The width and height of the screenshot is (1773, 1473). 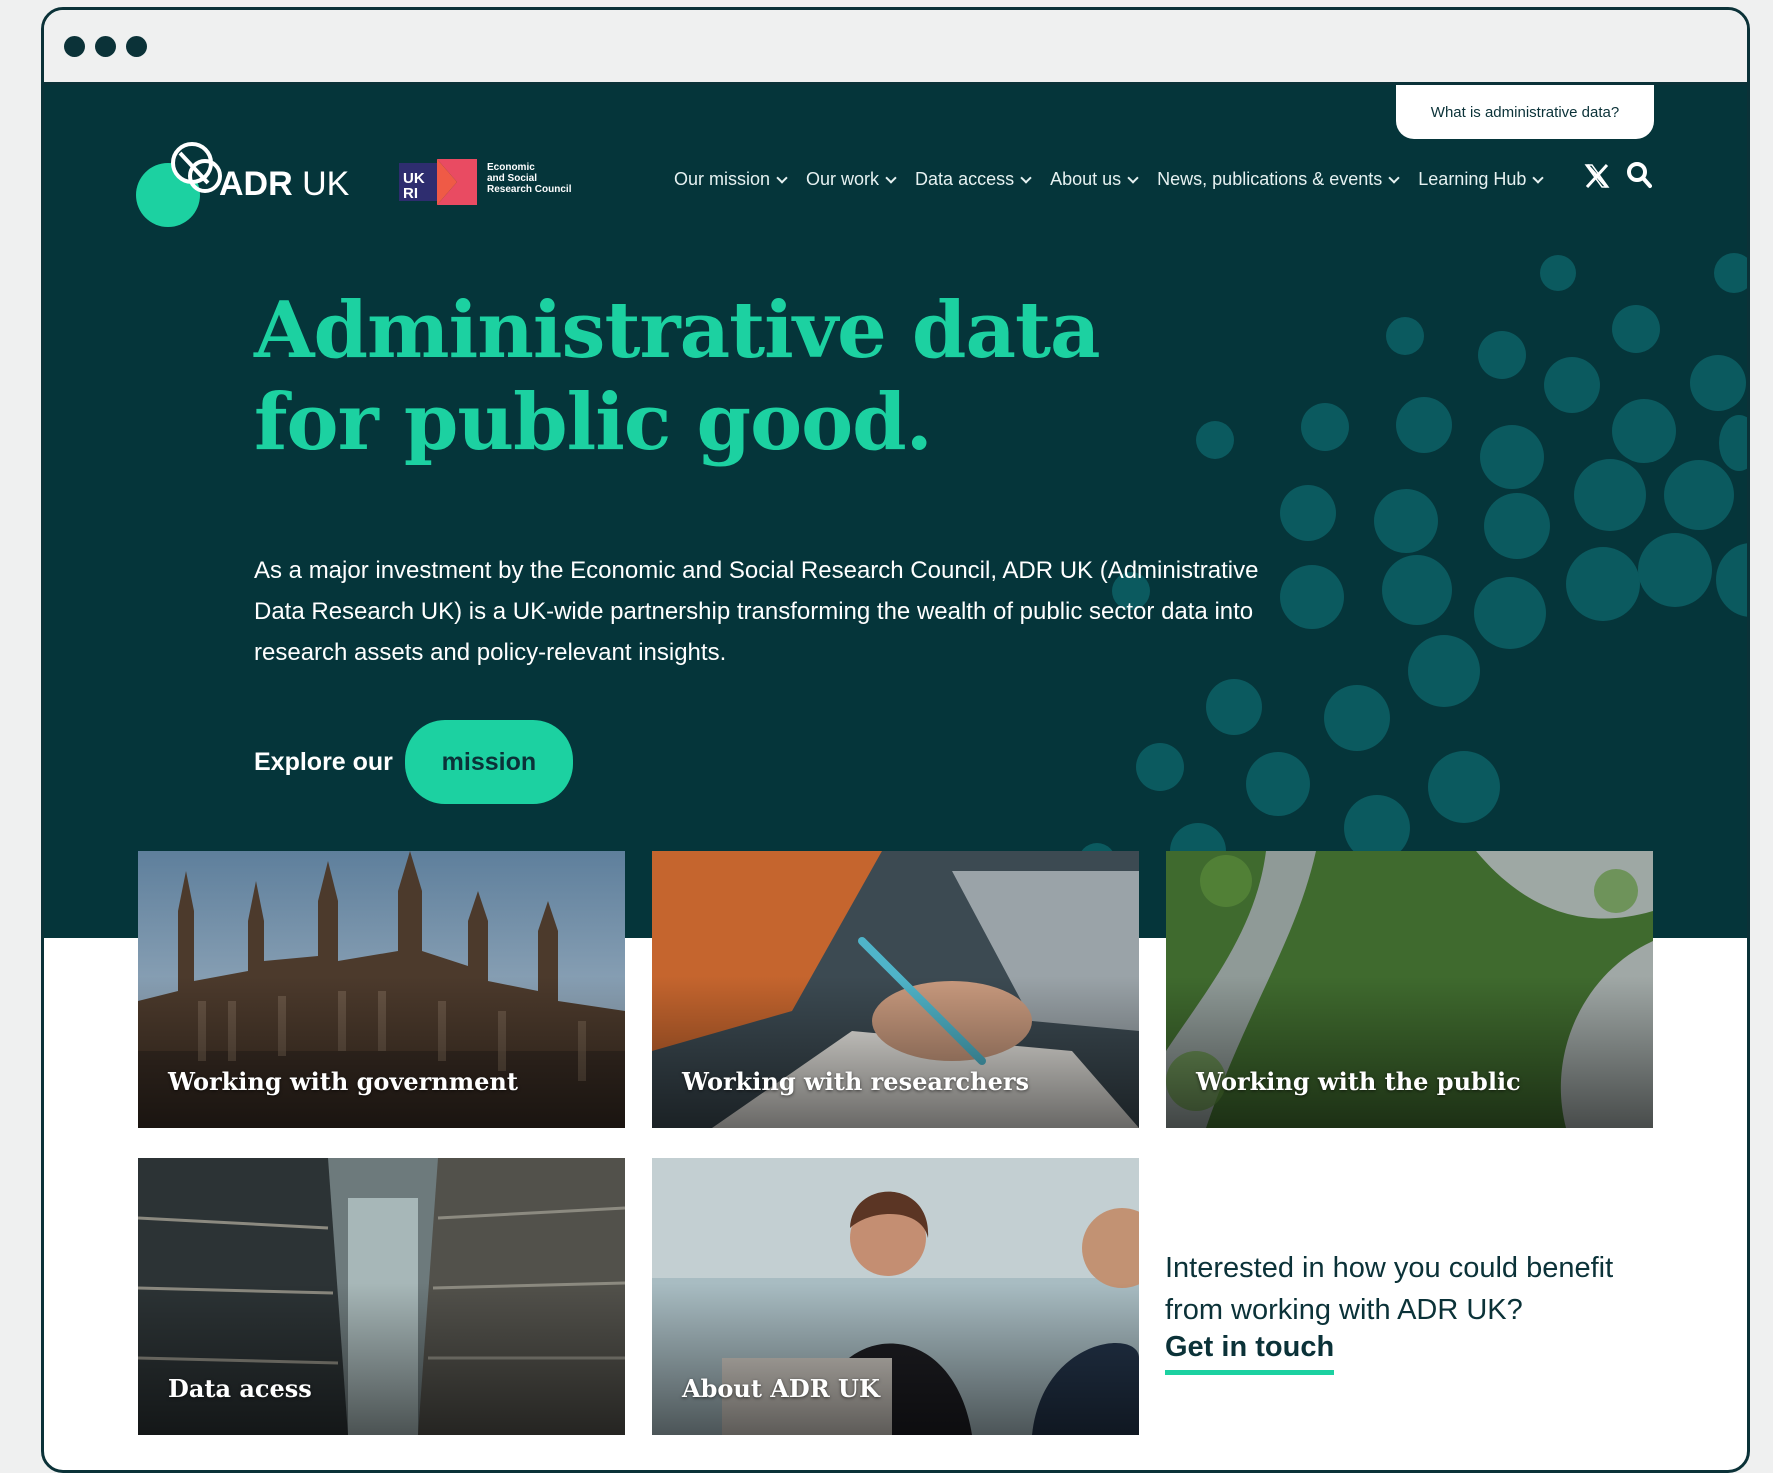 What do you see at coordinates (1278, 179) in the screenshot?
I see `nav-news-publications-events: News, publications & events` at bounding box center [1278, 179].